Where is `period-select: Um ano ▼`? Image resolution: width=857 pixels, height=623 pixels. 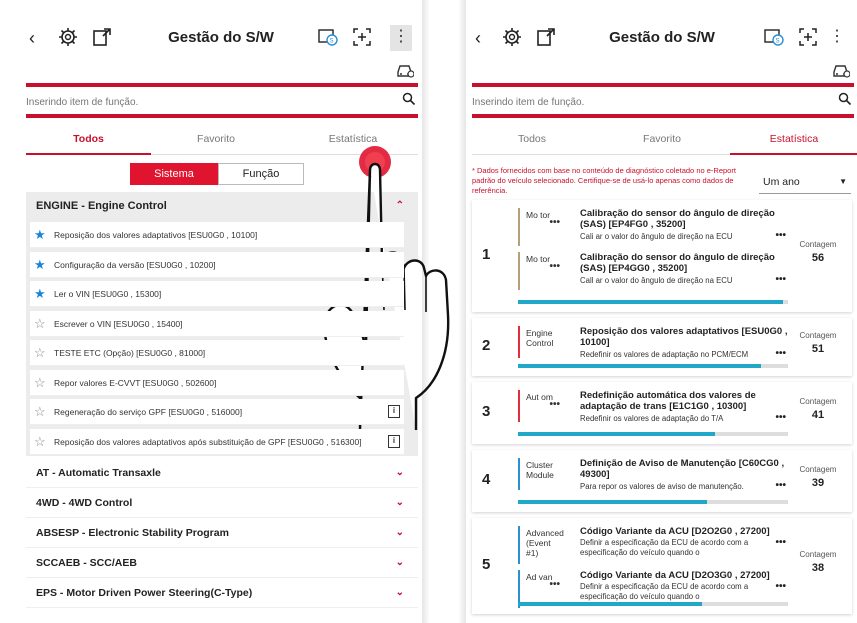 period-select: Um ano ▼ is located at coordinates (805, 182).